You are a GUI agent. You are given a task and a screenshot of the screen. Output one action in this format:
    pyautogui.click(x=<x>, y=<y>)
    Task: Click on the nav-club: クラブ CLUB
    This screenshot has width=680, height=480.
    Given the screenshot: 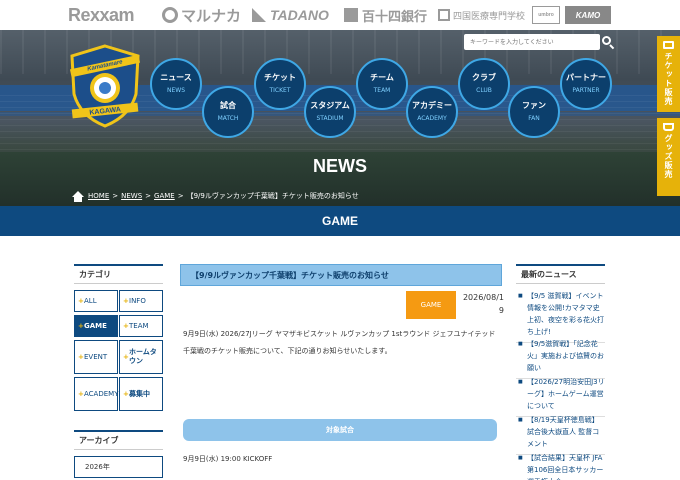 What is the action you would take?
    pyautogui.click(x=484, y=84)
    